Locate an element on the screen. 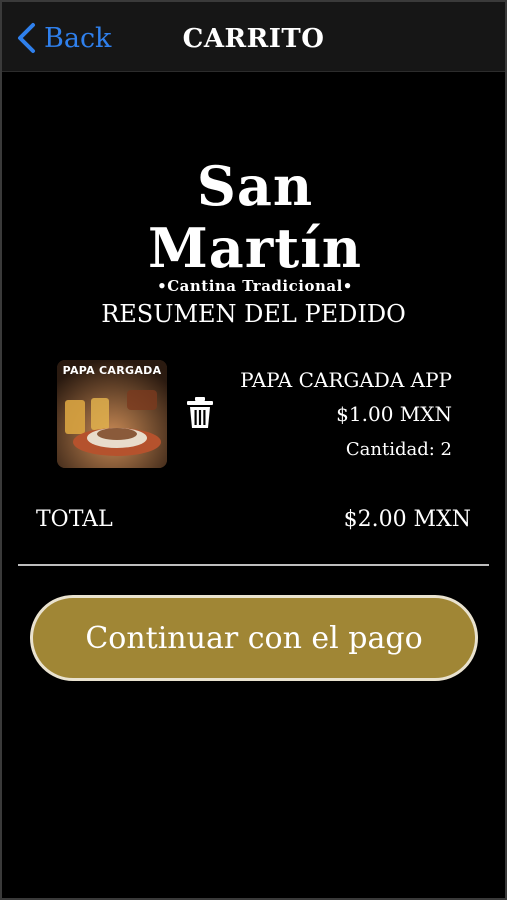  trash-icon is located at coordinates (200, 415).